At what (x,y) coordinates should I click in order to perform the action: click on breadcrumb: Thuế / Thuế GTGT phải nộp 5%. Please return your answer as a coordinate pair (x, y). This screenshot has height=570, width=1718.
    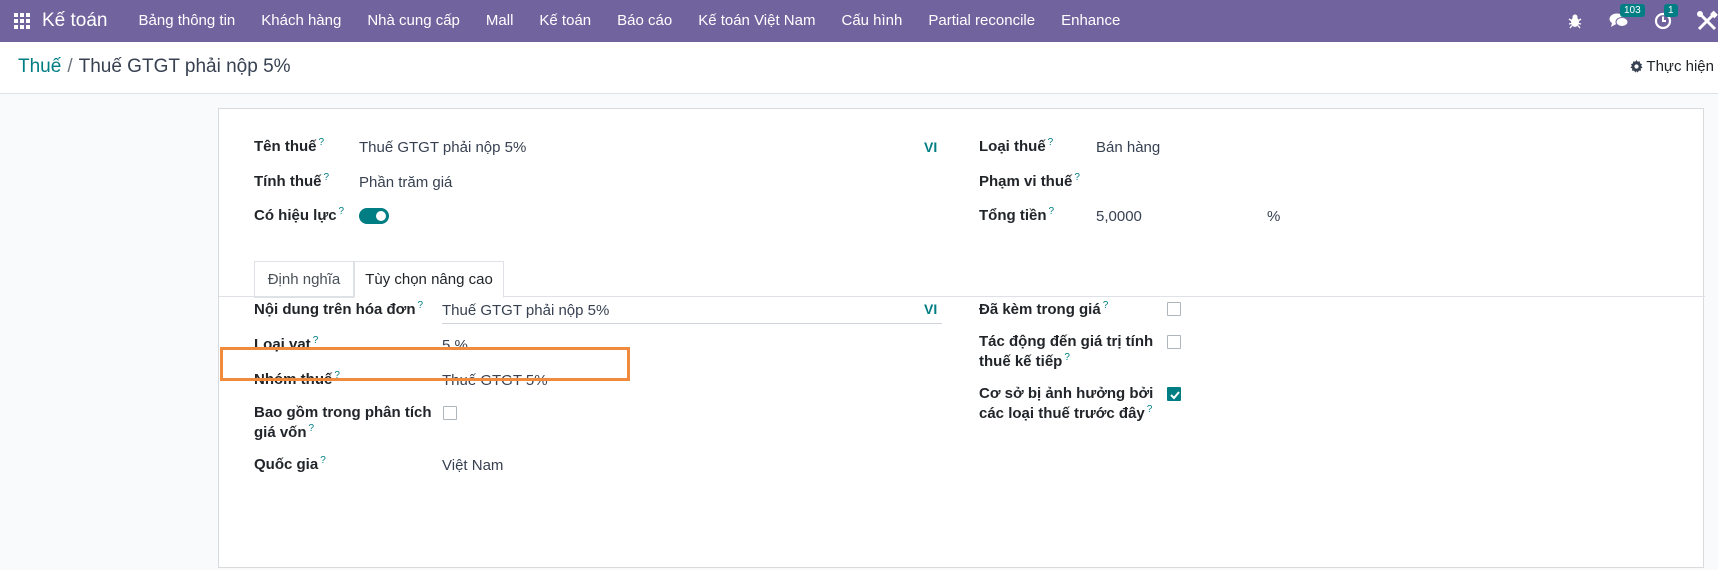
    Looking at the image, I should click on (154, 67).